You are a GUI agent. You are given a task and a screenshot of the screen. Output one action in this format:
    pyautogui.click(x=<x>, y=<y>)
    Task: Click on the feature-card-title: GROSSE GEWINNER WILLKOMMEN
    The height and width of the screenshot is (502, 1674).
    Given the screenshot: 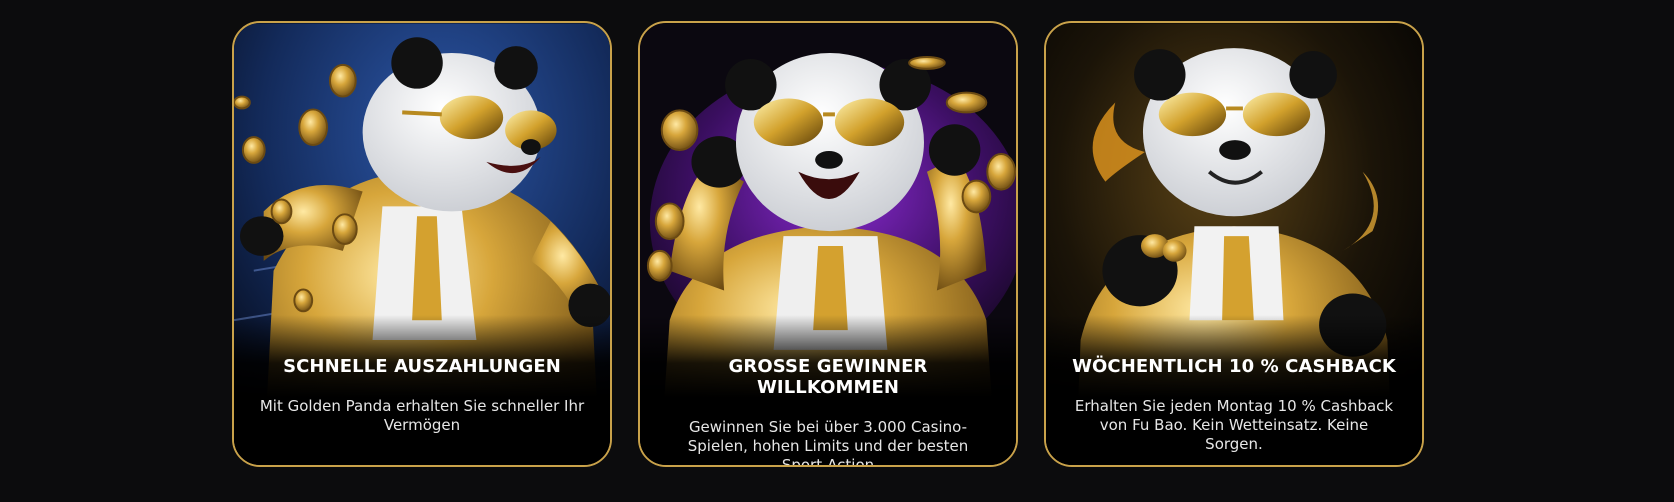 What is the action you would take?
    pyautogui.click(x=828, y=377)
    